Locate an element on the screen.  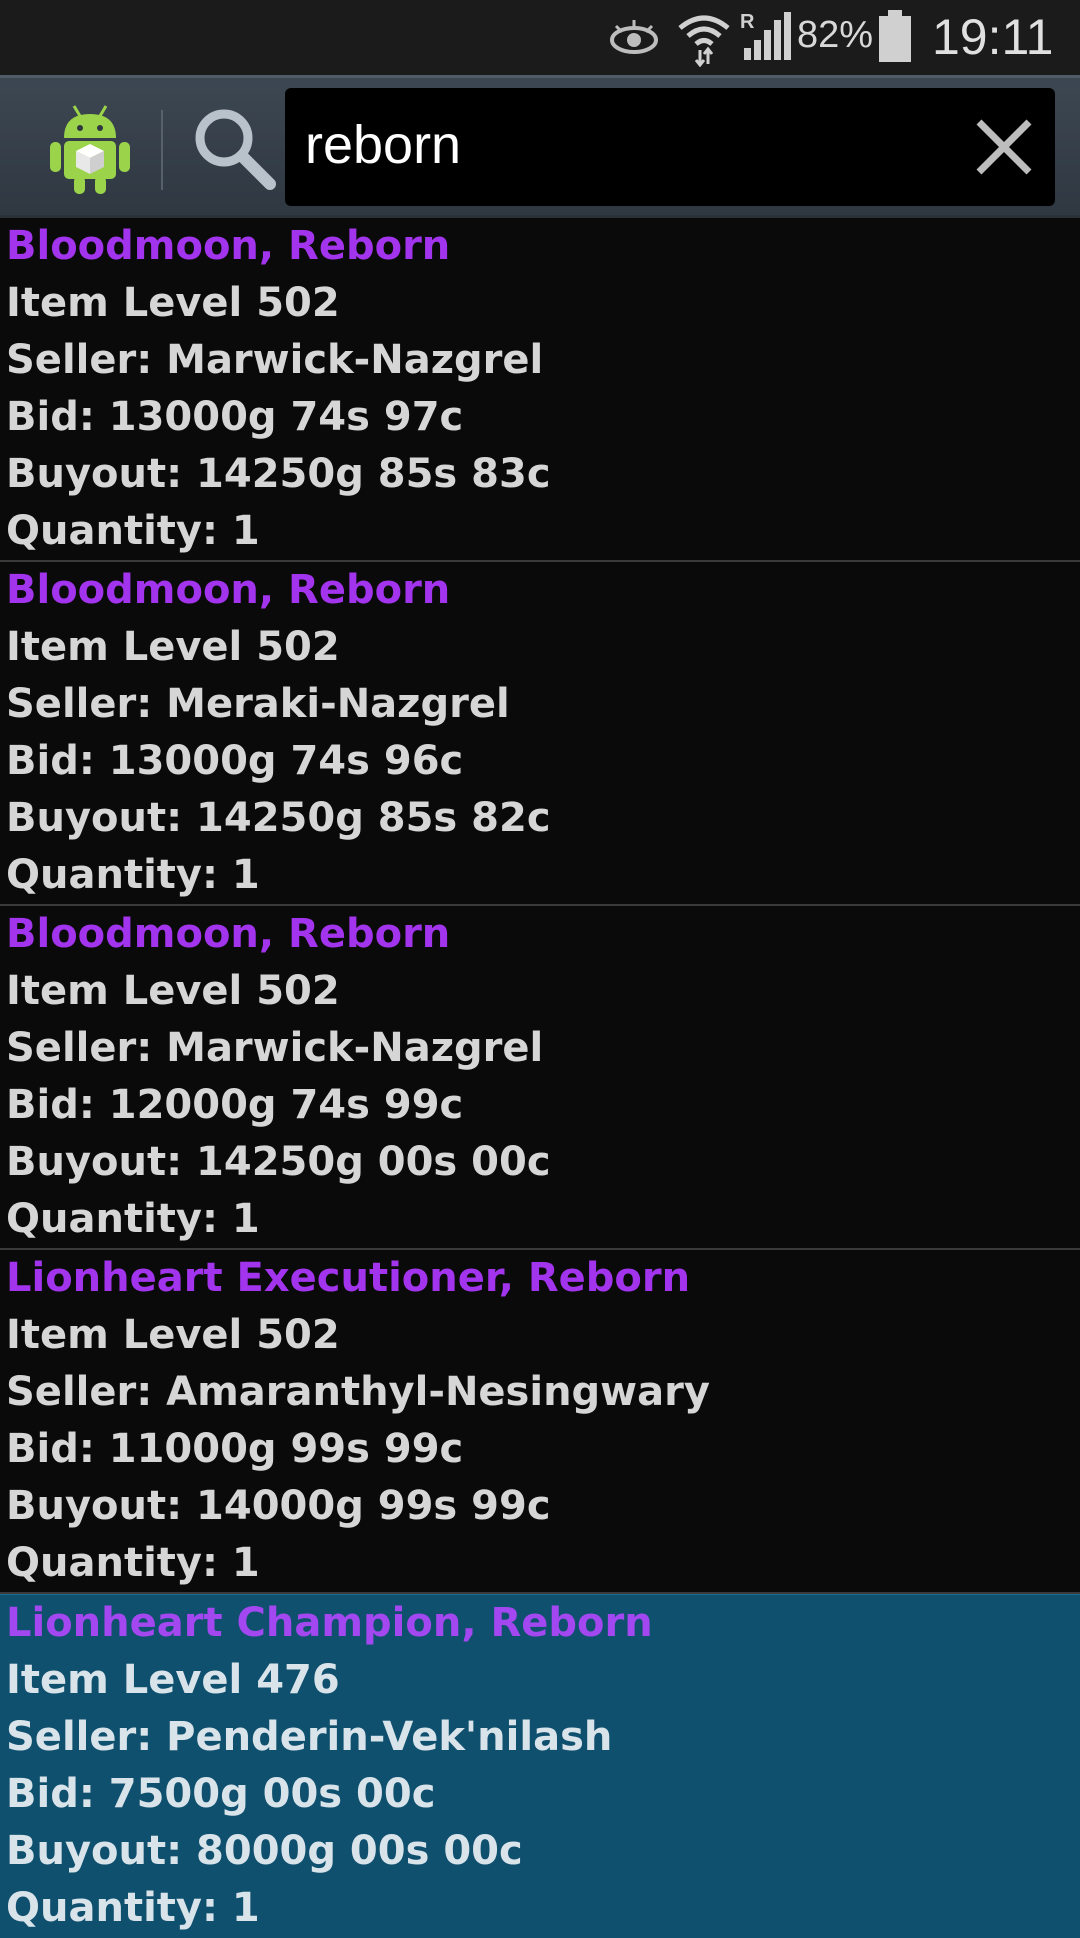
svg-text: R is located at coordinates (747, 22).